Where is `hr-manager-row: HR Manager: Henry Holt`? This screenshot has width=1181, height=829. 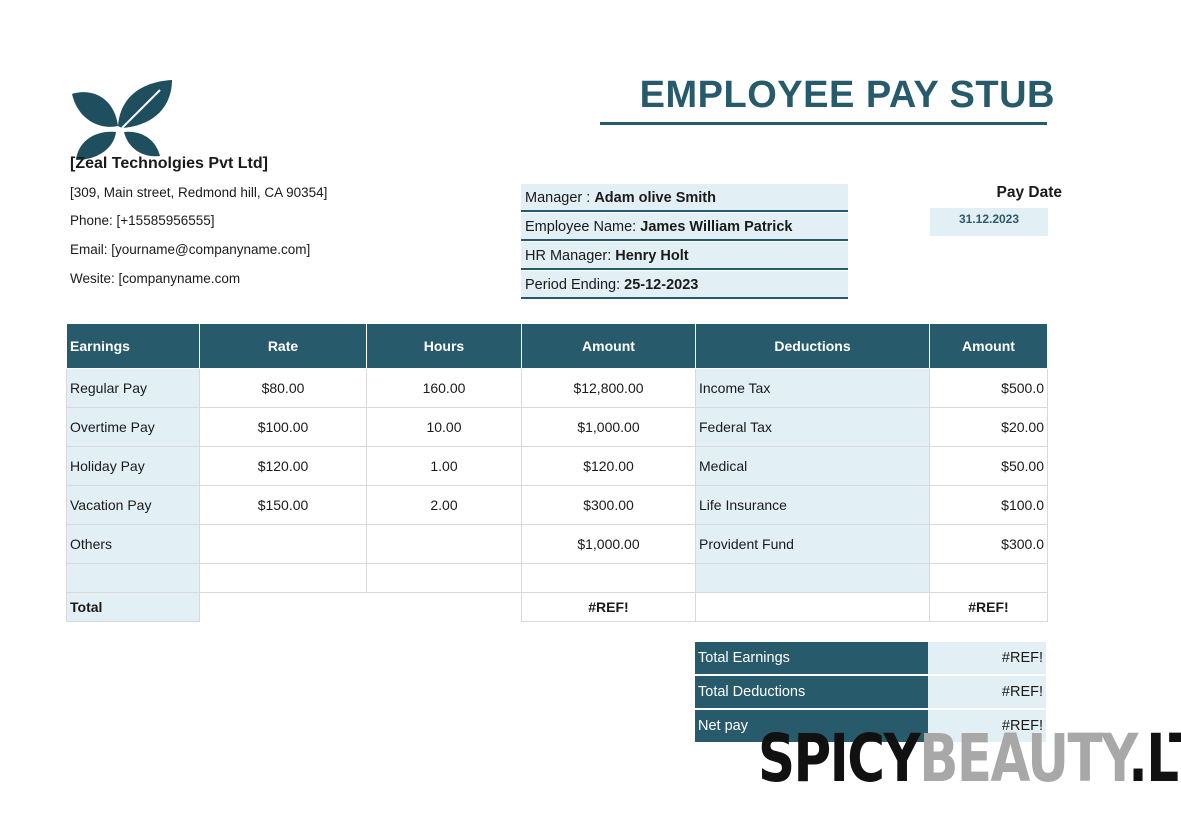
hr-manager-row: HR Manager: Henry Holt is located at coordinates (684, 256).